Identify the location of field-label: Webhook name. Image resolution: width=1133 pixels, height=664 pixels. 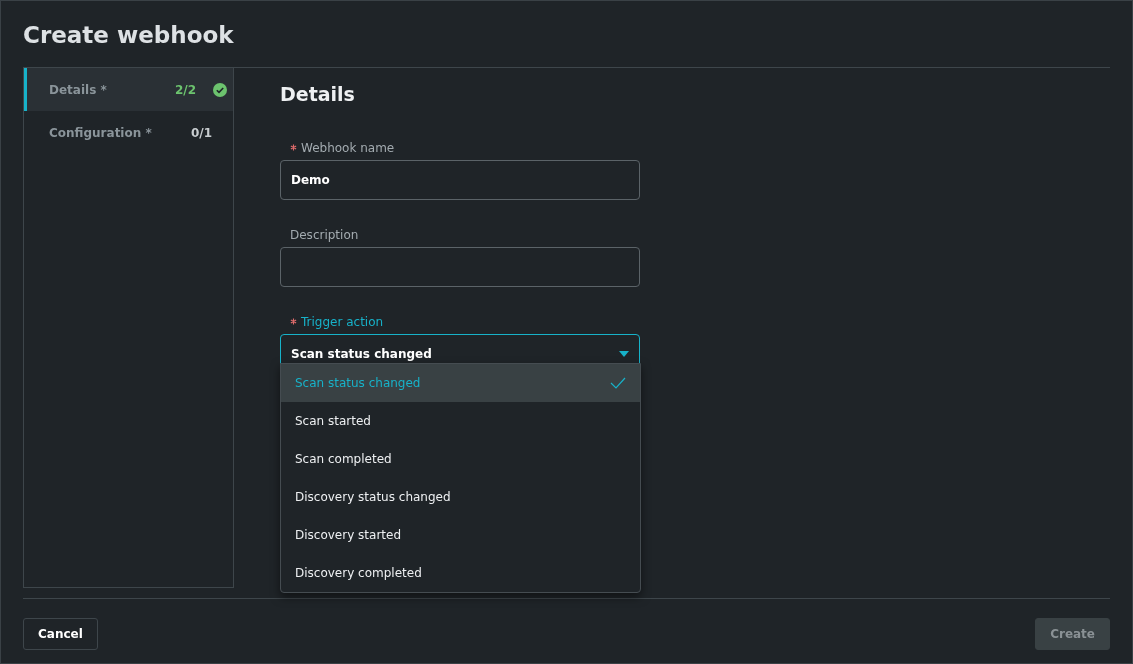
(460, 147).